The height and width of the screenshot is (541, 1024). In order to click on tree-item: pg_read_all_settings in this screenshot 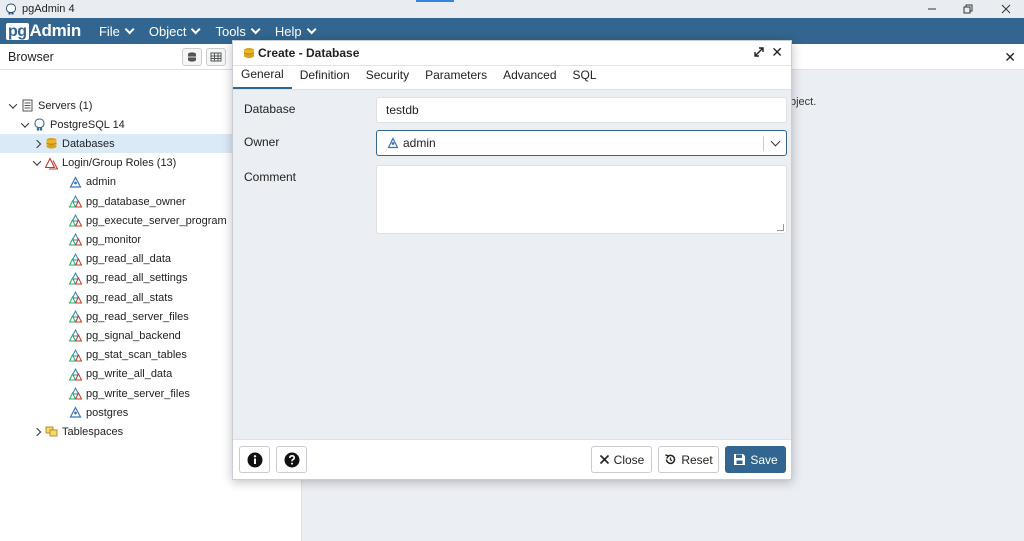, I will do `click(94, 278)`.